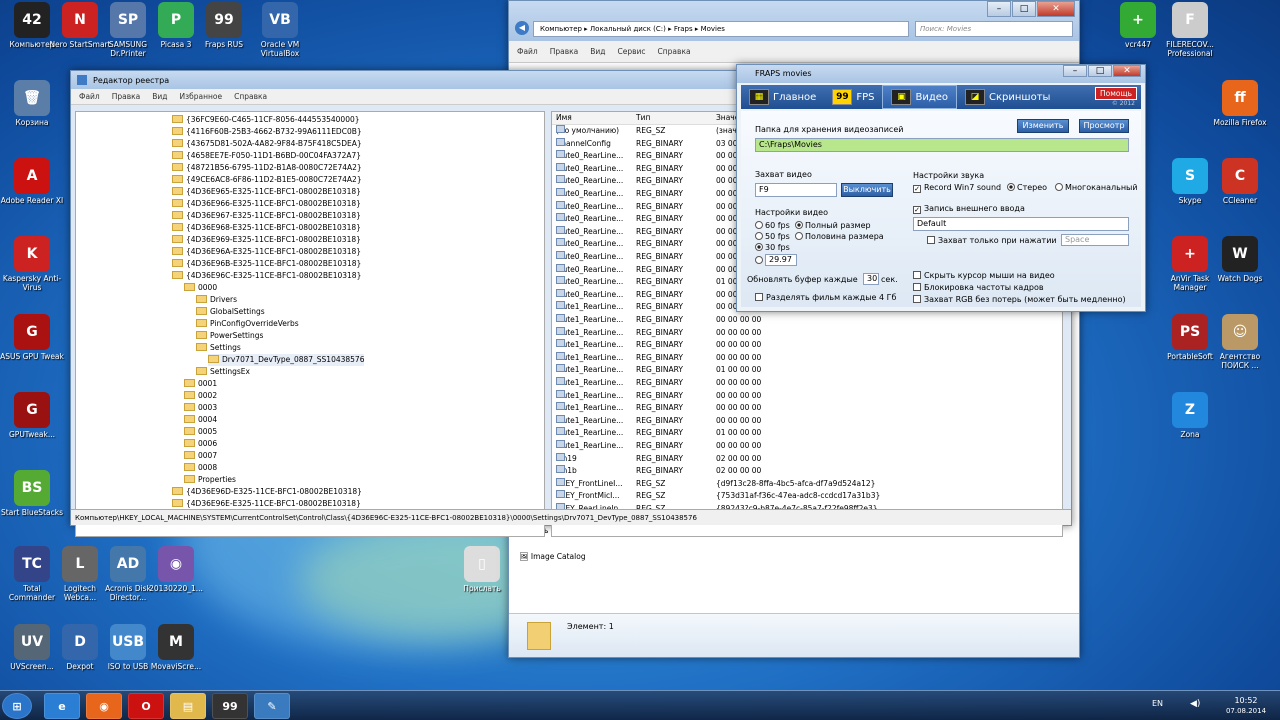 The width and height of the screenshot is (1280, 720). Describe the element at coordinates (1104, 126) in the screenshot. I see `view-folder-button: Просмотр` at that location.